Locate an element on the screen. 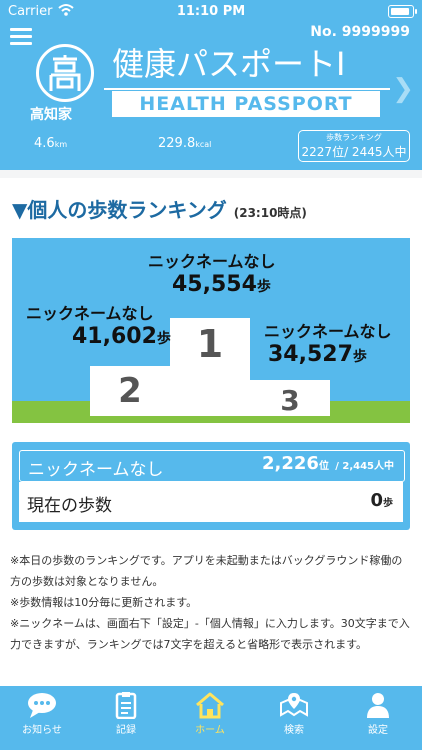 The width and height of the screenshot is (422, 750). tab-home: ホーム is located at coordinates (210, 713).